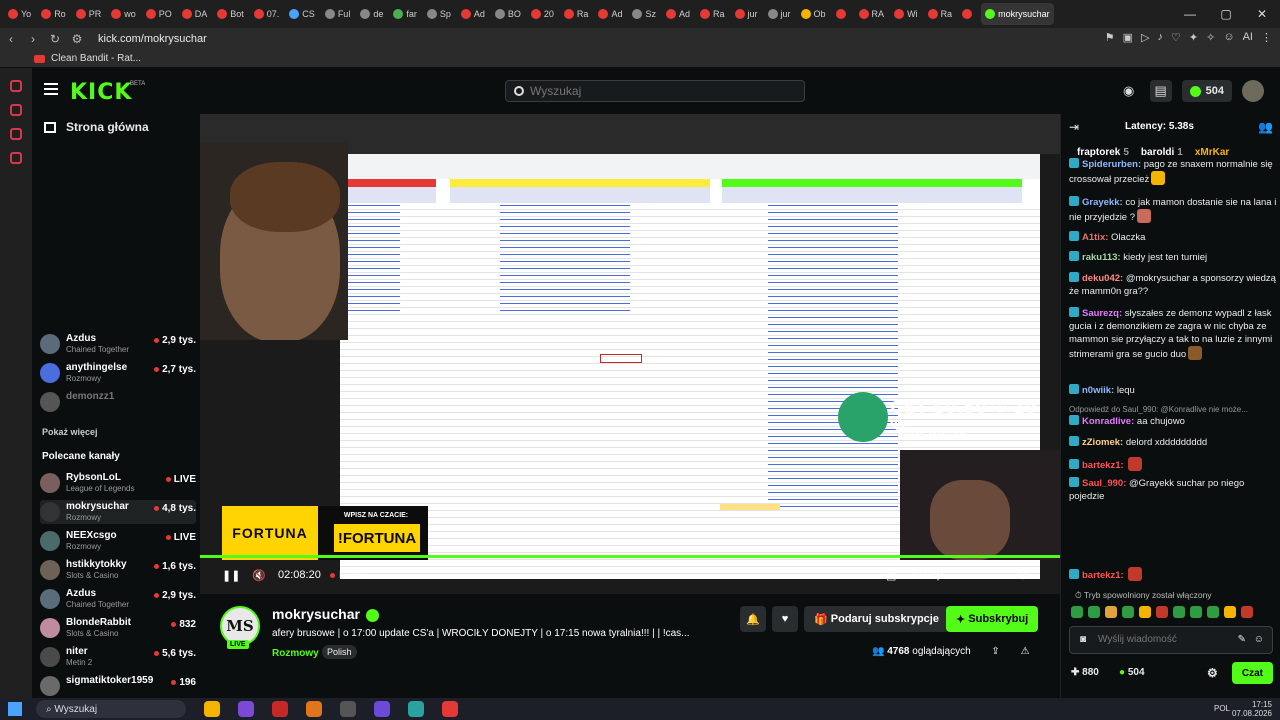  I want to click on volume-icon: 🔇, so click(259, 575).